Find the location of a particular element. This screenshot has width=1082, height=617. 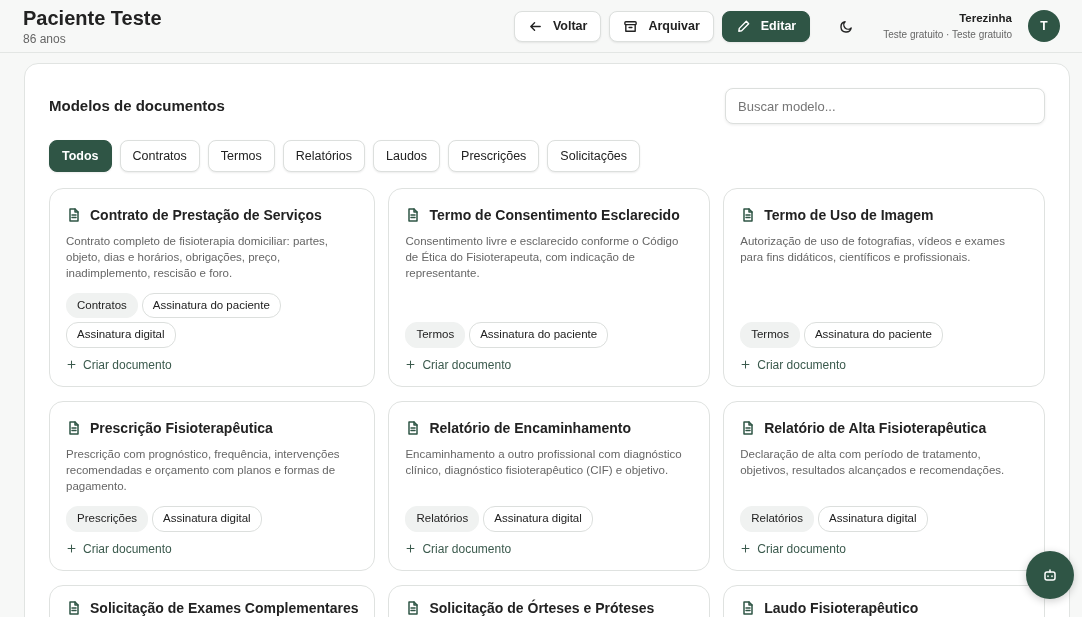

template-title: Laudo Fisioterapêutico is located at coordinates (841, 607).